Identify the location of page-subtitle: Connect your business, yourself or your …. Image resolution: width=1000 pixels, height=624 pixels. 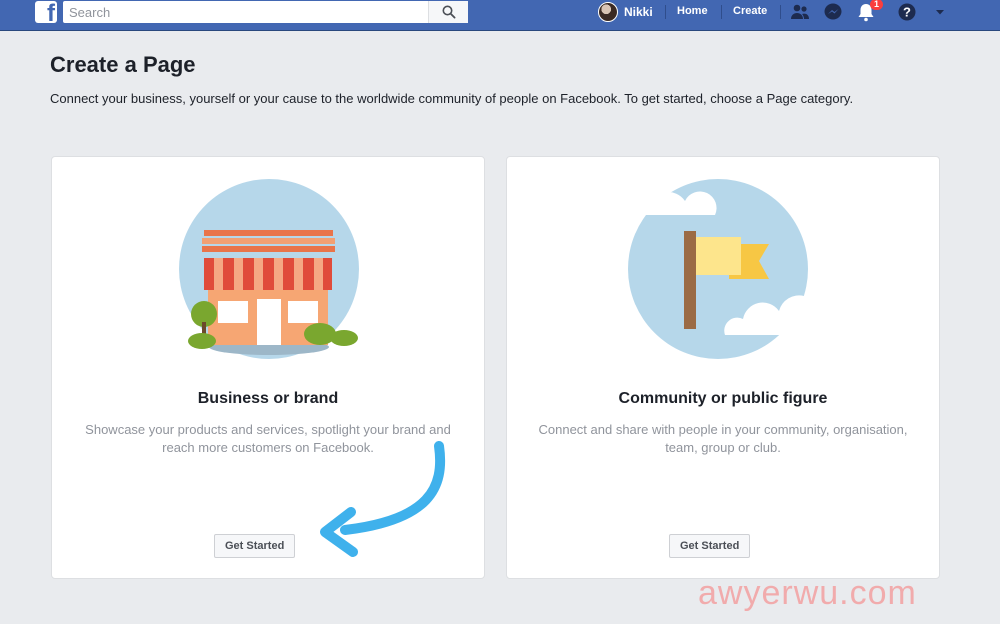
(452, 98).